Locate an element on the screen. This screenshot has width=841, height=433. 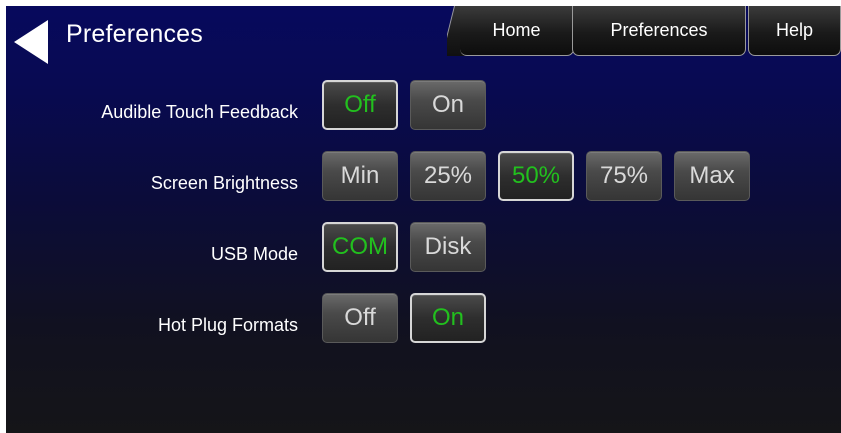
screen-brightness-label: Screen Brightness is located at coordinates (224, 183).